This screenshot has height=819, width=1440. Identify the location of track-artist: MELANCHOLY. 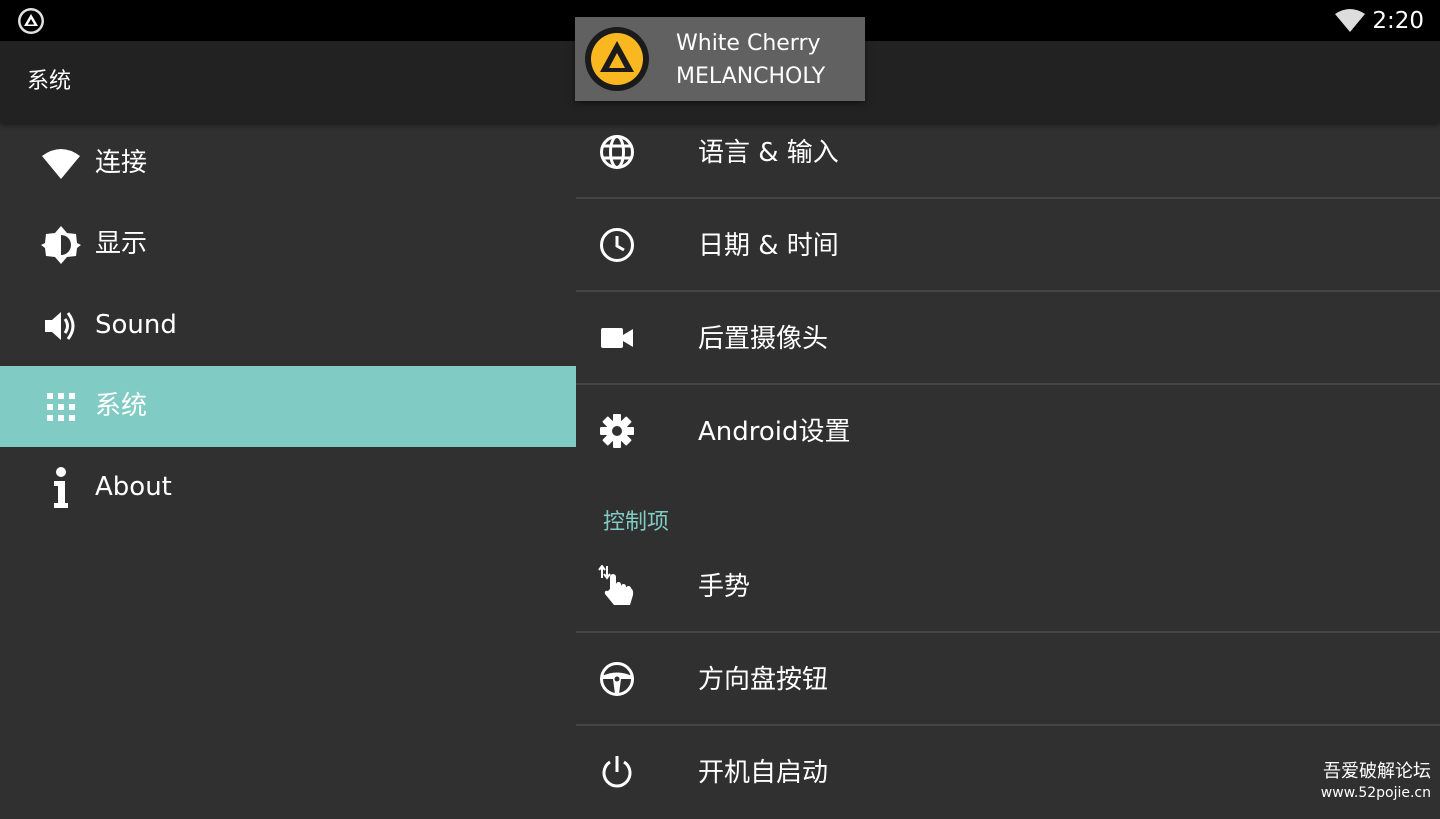
(751, 76).